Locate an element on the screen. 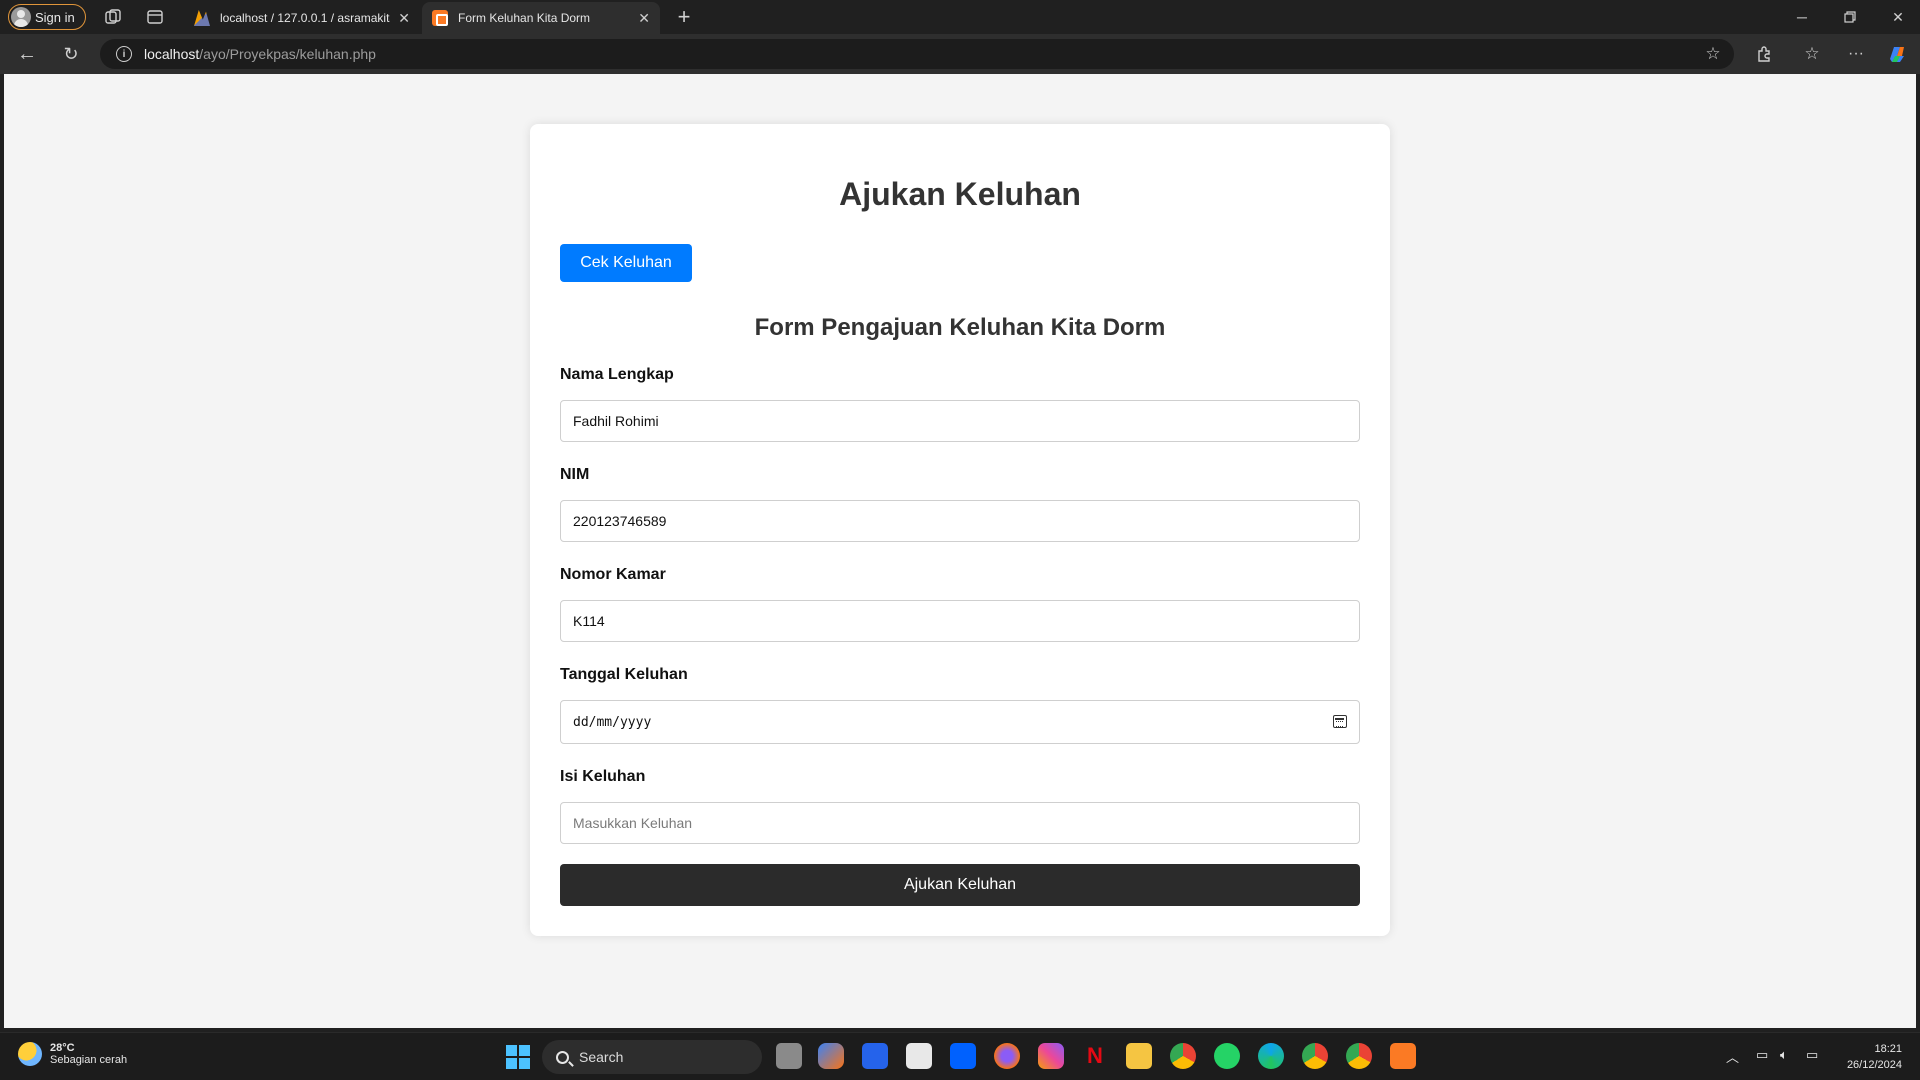 The image size is (1920, 1080). isi-label: Isi Keluhan is located at coordinates (603, 776).